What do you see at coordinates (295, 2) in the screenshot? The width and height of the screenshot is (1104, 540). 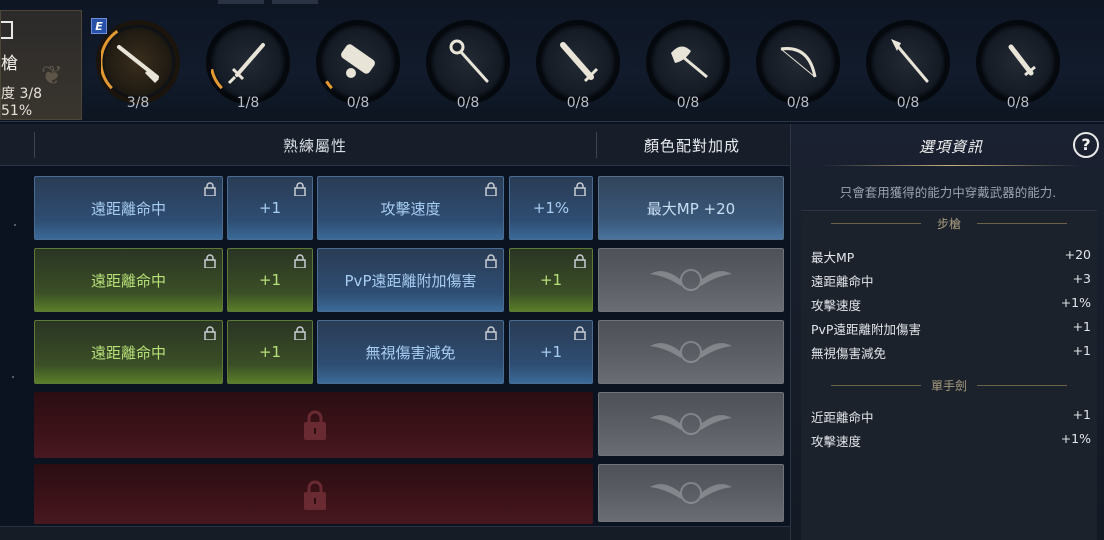 I see `top-tab-strip` at bounding box center [295, 2].